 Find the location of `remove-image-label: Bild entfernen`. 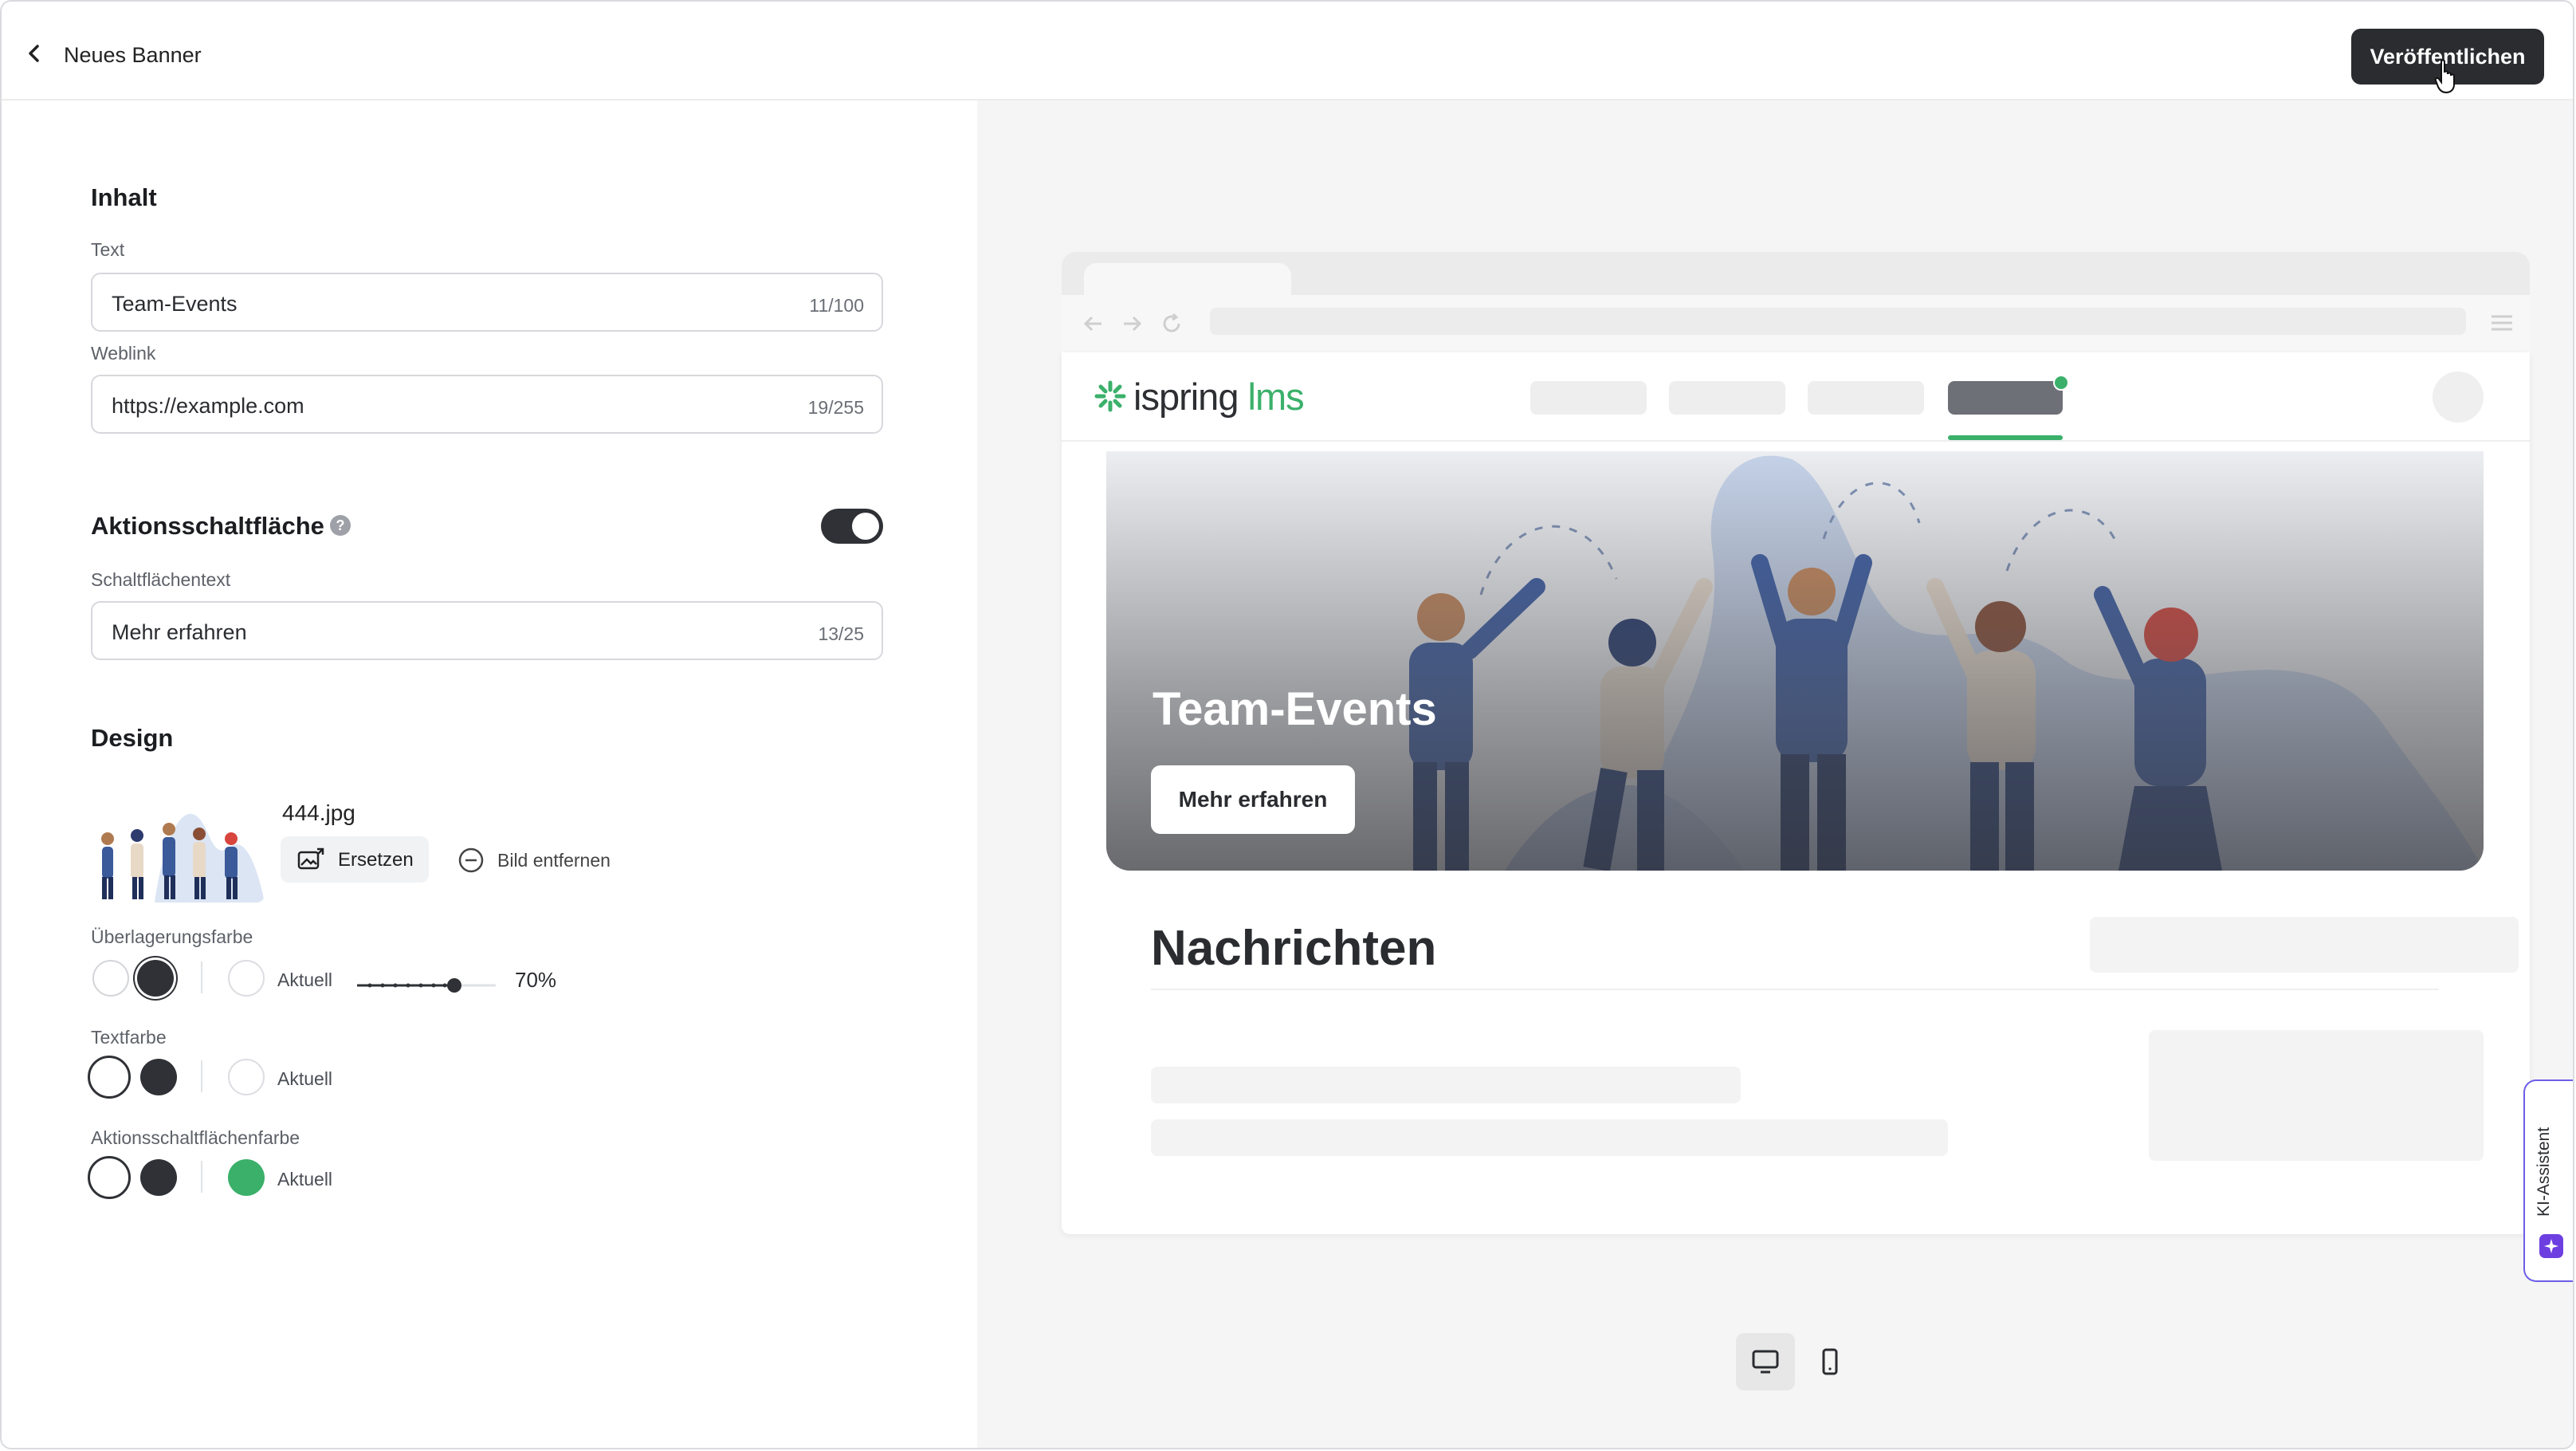

remove-image-label: Bild entfernen is located at coordinates (554, 861).